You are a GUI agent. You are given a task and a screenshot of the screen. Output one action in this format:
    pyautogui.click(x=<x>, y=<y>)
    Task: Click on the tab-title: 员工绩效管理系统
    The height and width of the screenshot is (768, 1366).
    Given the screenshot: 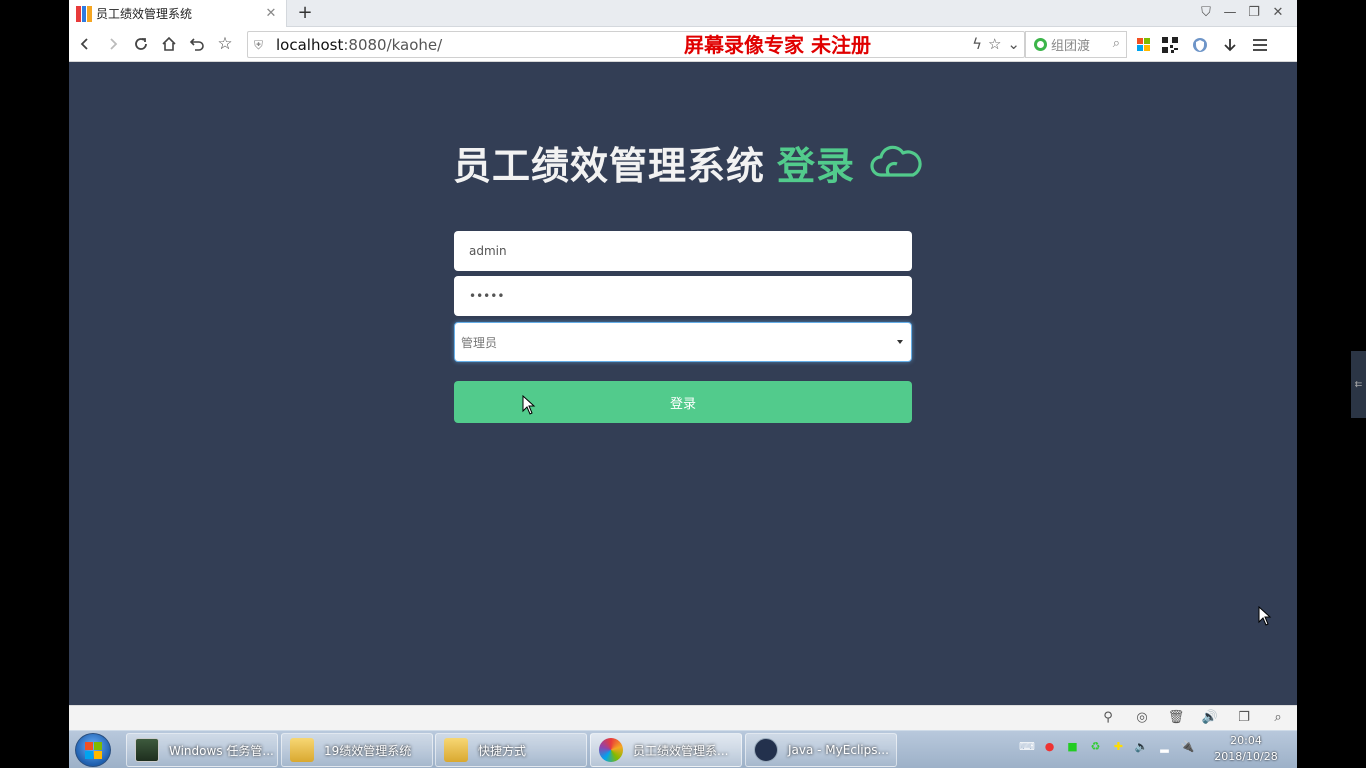 What is the action you would take?
    pyautogui.click(x=144, y=14)
    